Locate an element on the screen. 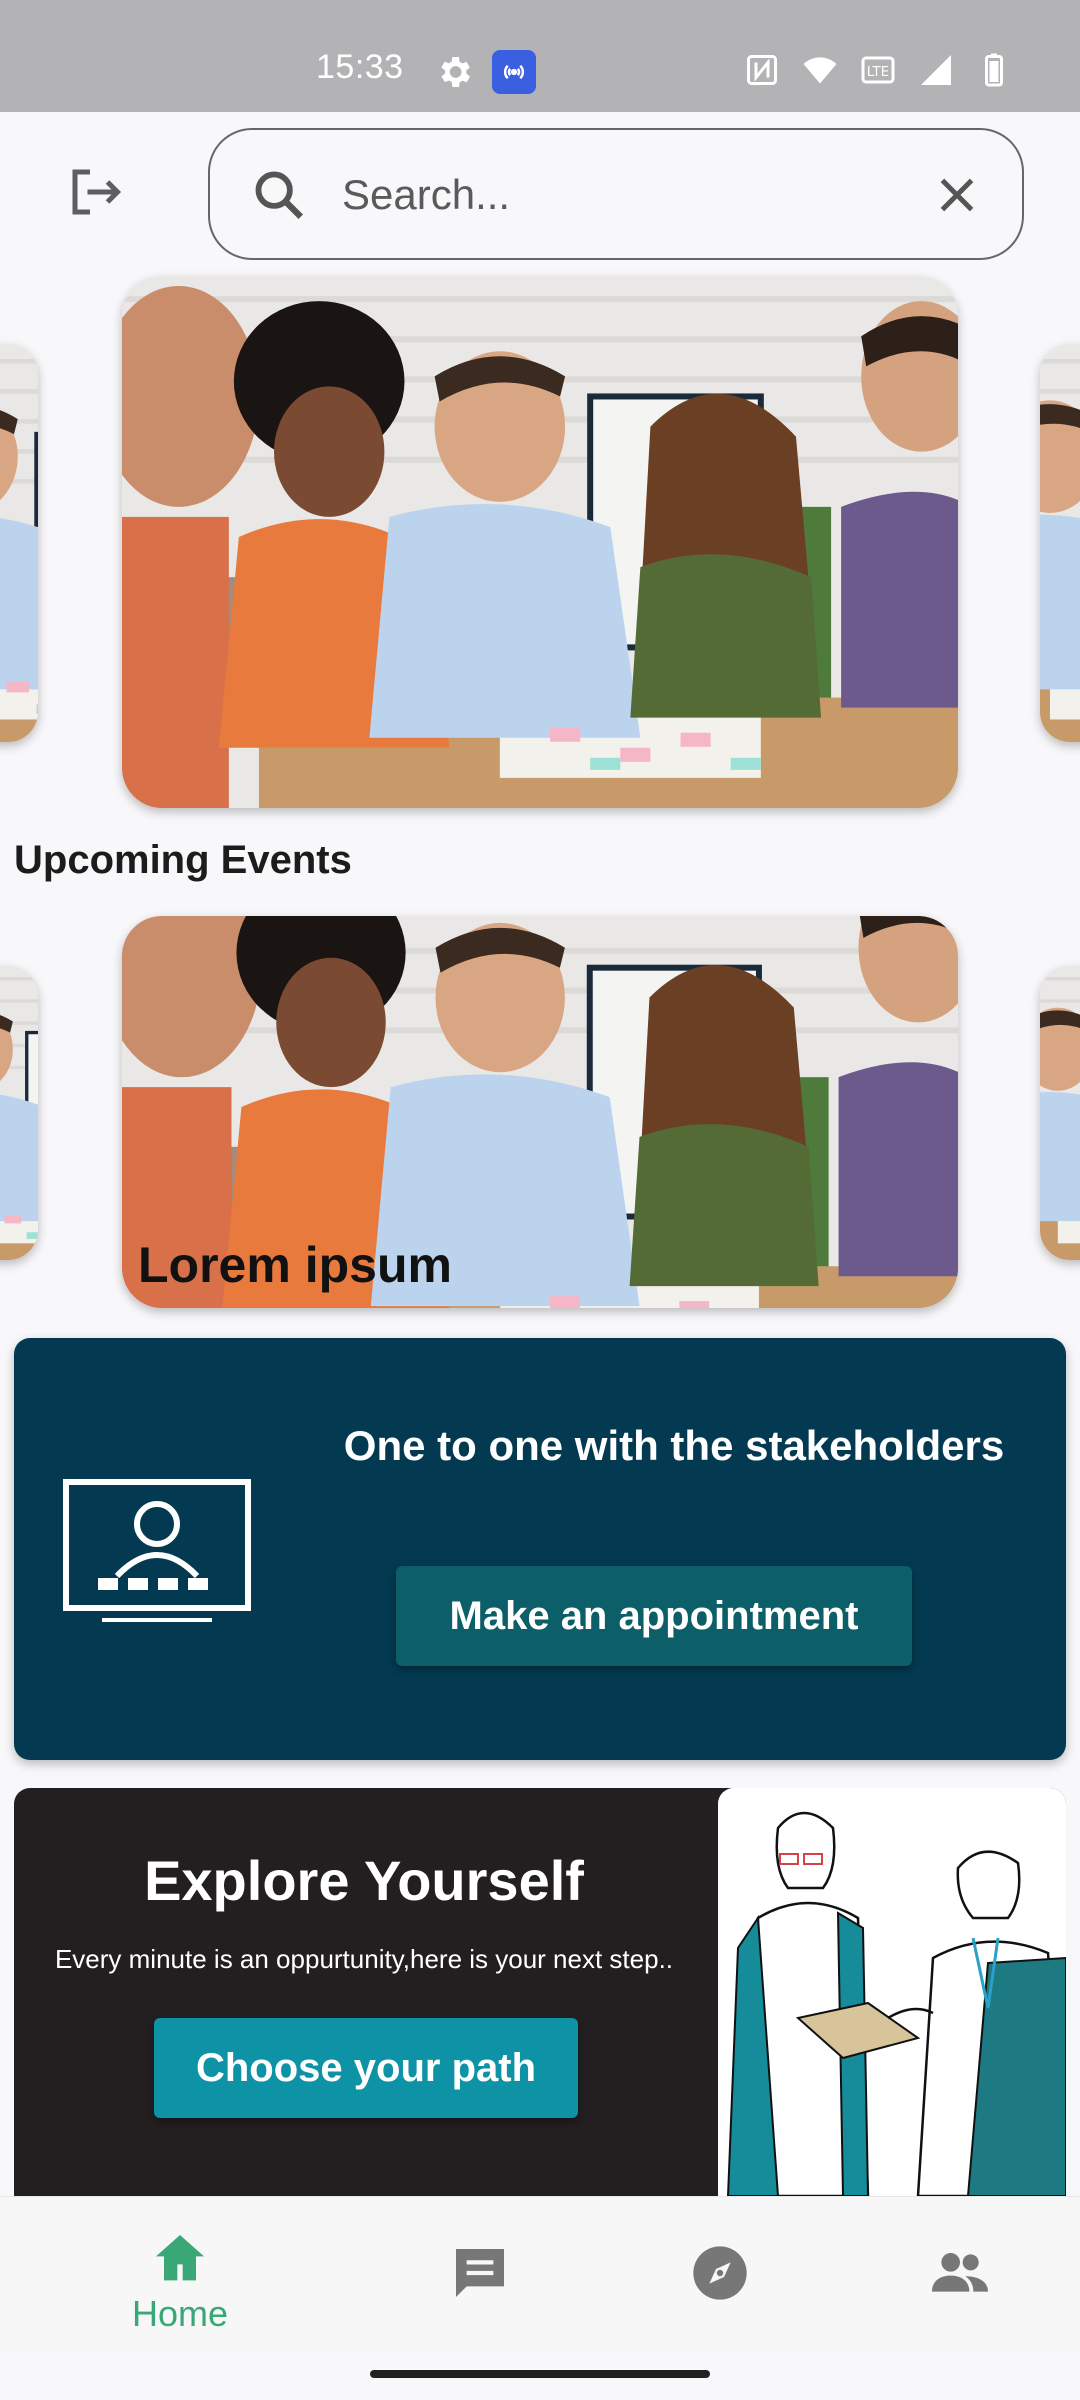 The height and width of the screenshot is (2400, 1080). event-next-card is located at coordinates (1060, 1113).